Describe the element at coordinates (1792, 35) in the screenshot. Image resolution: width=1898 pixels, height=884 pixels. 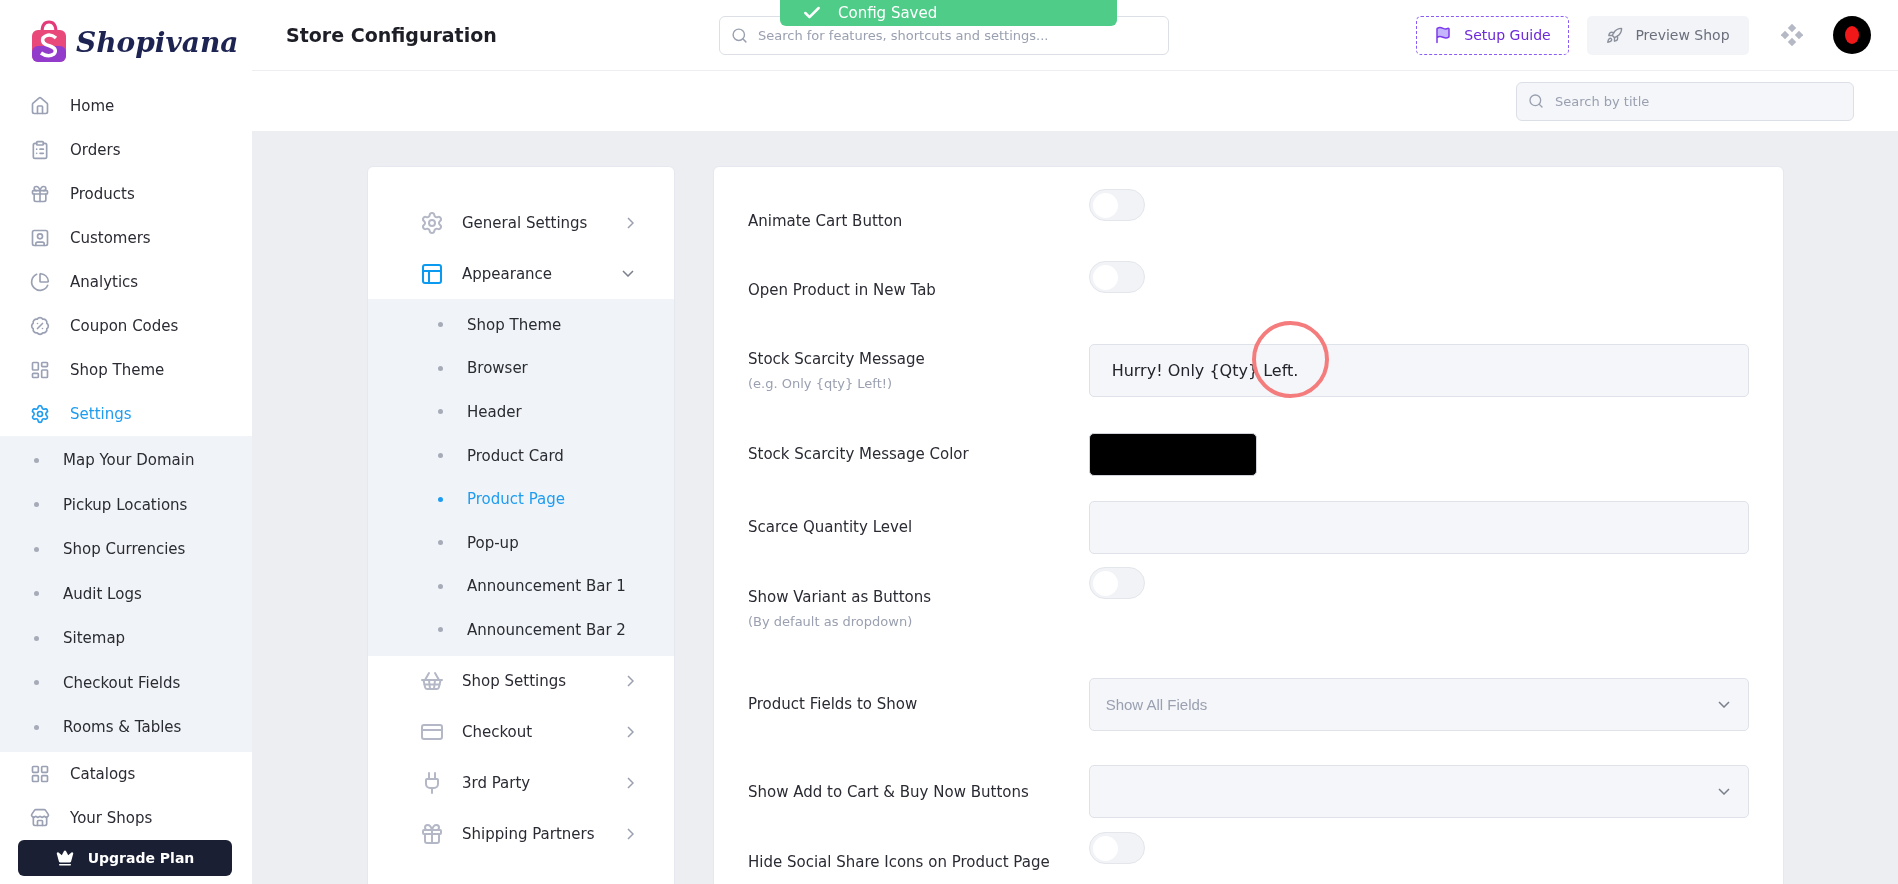
I see `apps-icon` at that location.